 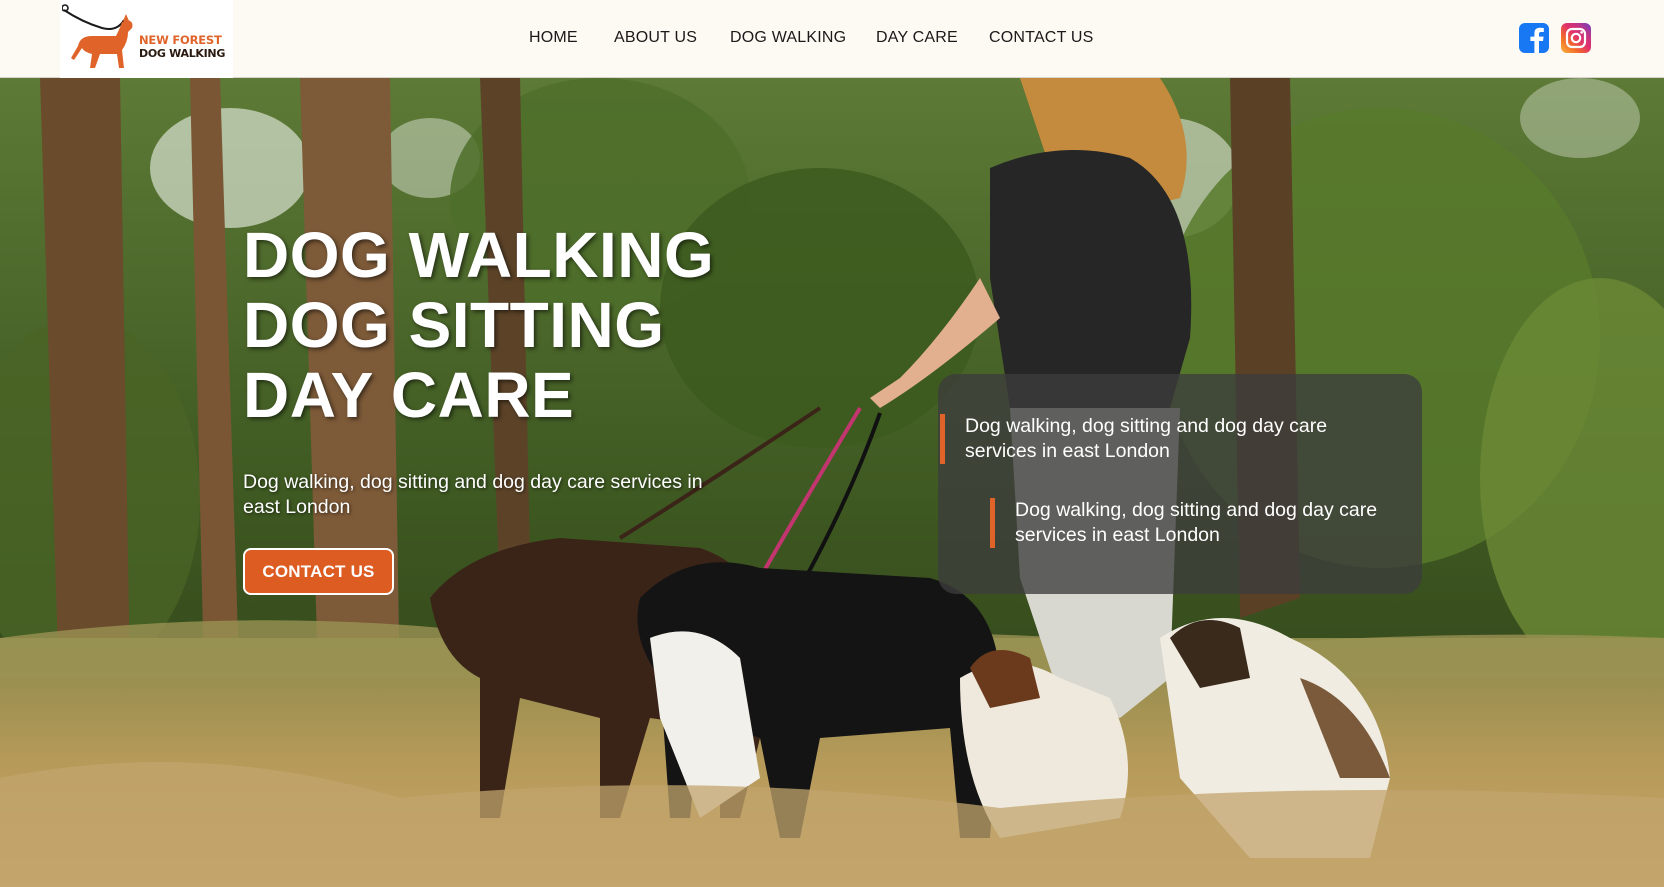 I want to click on nav-dog-walking: DOG WALKING, so click(x=788, y=38).